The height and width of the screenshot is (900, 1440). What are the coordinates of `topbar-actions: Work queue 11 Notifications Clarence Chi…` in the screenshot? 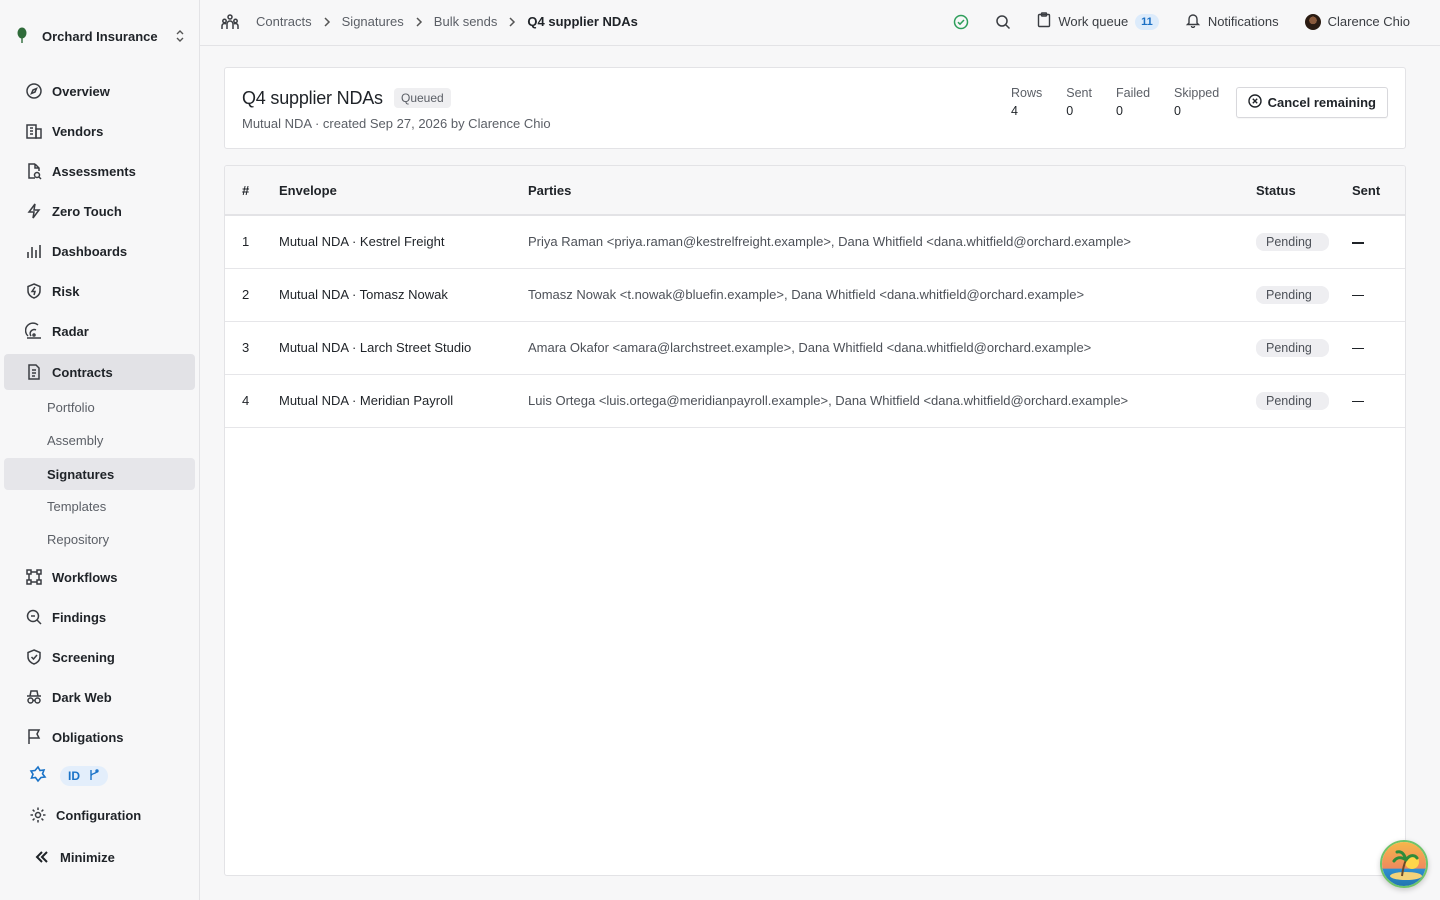 It's located at (1168, 21).